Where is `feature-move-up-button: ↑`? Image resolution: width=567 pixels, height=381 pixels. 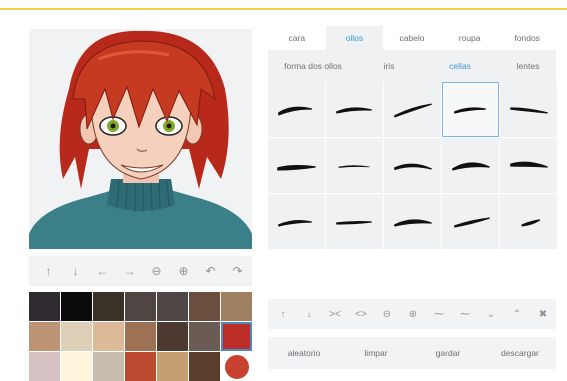
feature-move-up-button: ↑ is located at coordinates (283, 314).